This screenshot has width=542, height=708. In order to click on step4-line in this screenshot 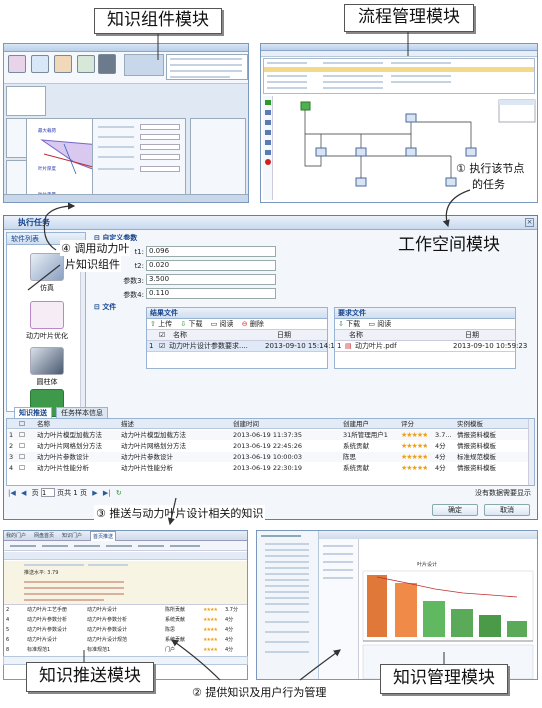, I will do `click(44, 277)`.